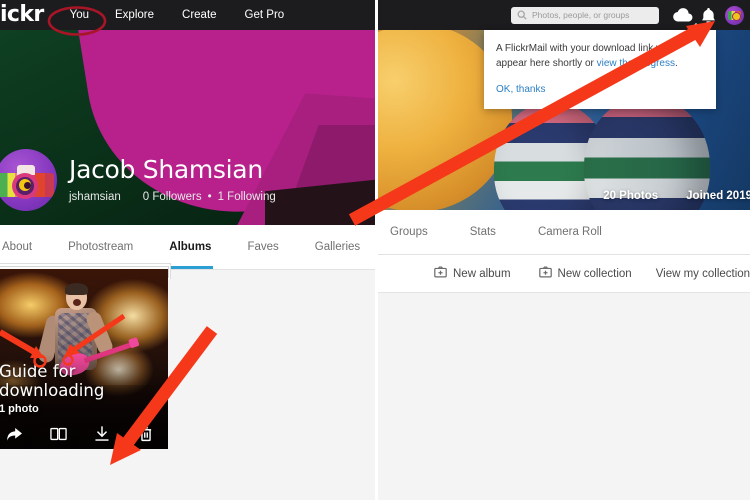 The image size is (750, 500). What do you see at coordinates (570, 232) in the screenshot?
I see `tab-camera-roll: Camera Roll` at bounding box center [570, 232].